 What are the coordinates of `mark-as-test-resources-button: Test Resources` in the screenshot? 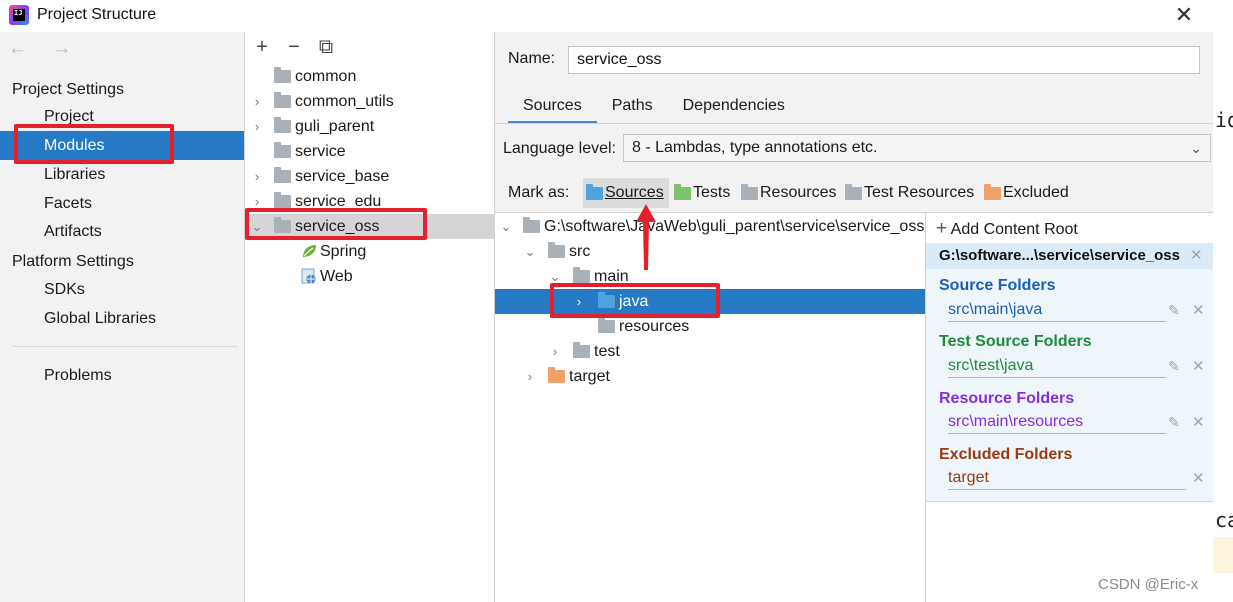 It's located at (908, 193).